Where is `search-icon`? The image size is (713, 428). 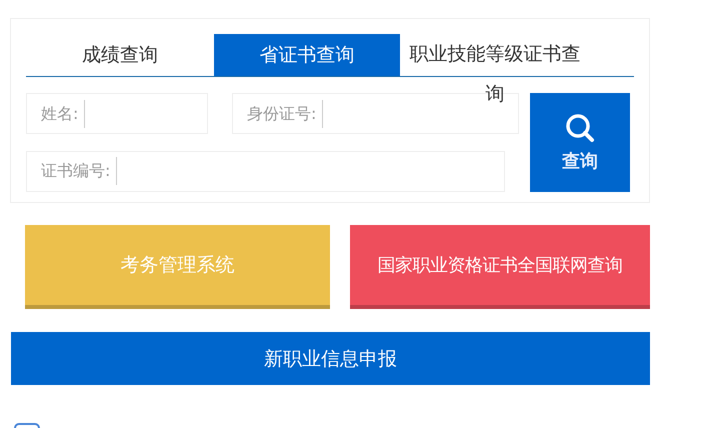 search-icon is located at coordinates (580, 127).